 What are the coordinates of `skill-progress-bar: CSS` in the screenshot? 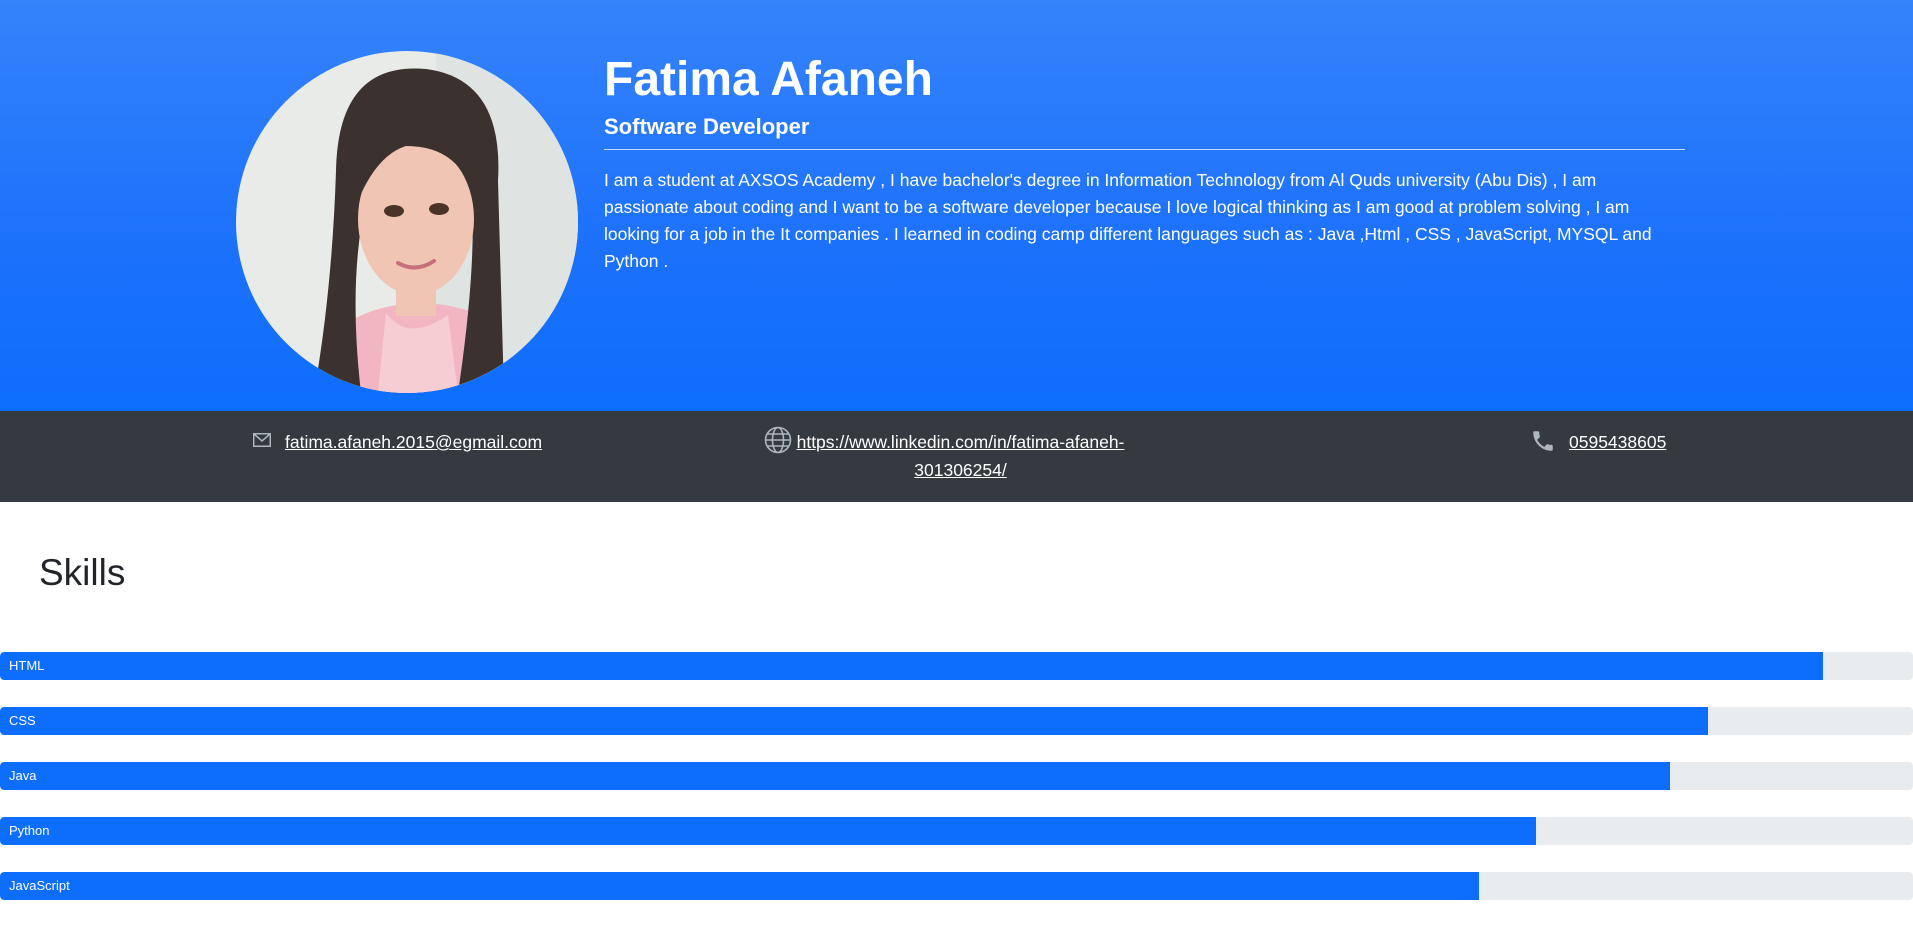 It's located at (956, 721).